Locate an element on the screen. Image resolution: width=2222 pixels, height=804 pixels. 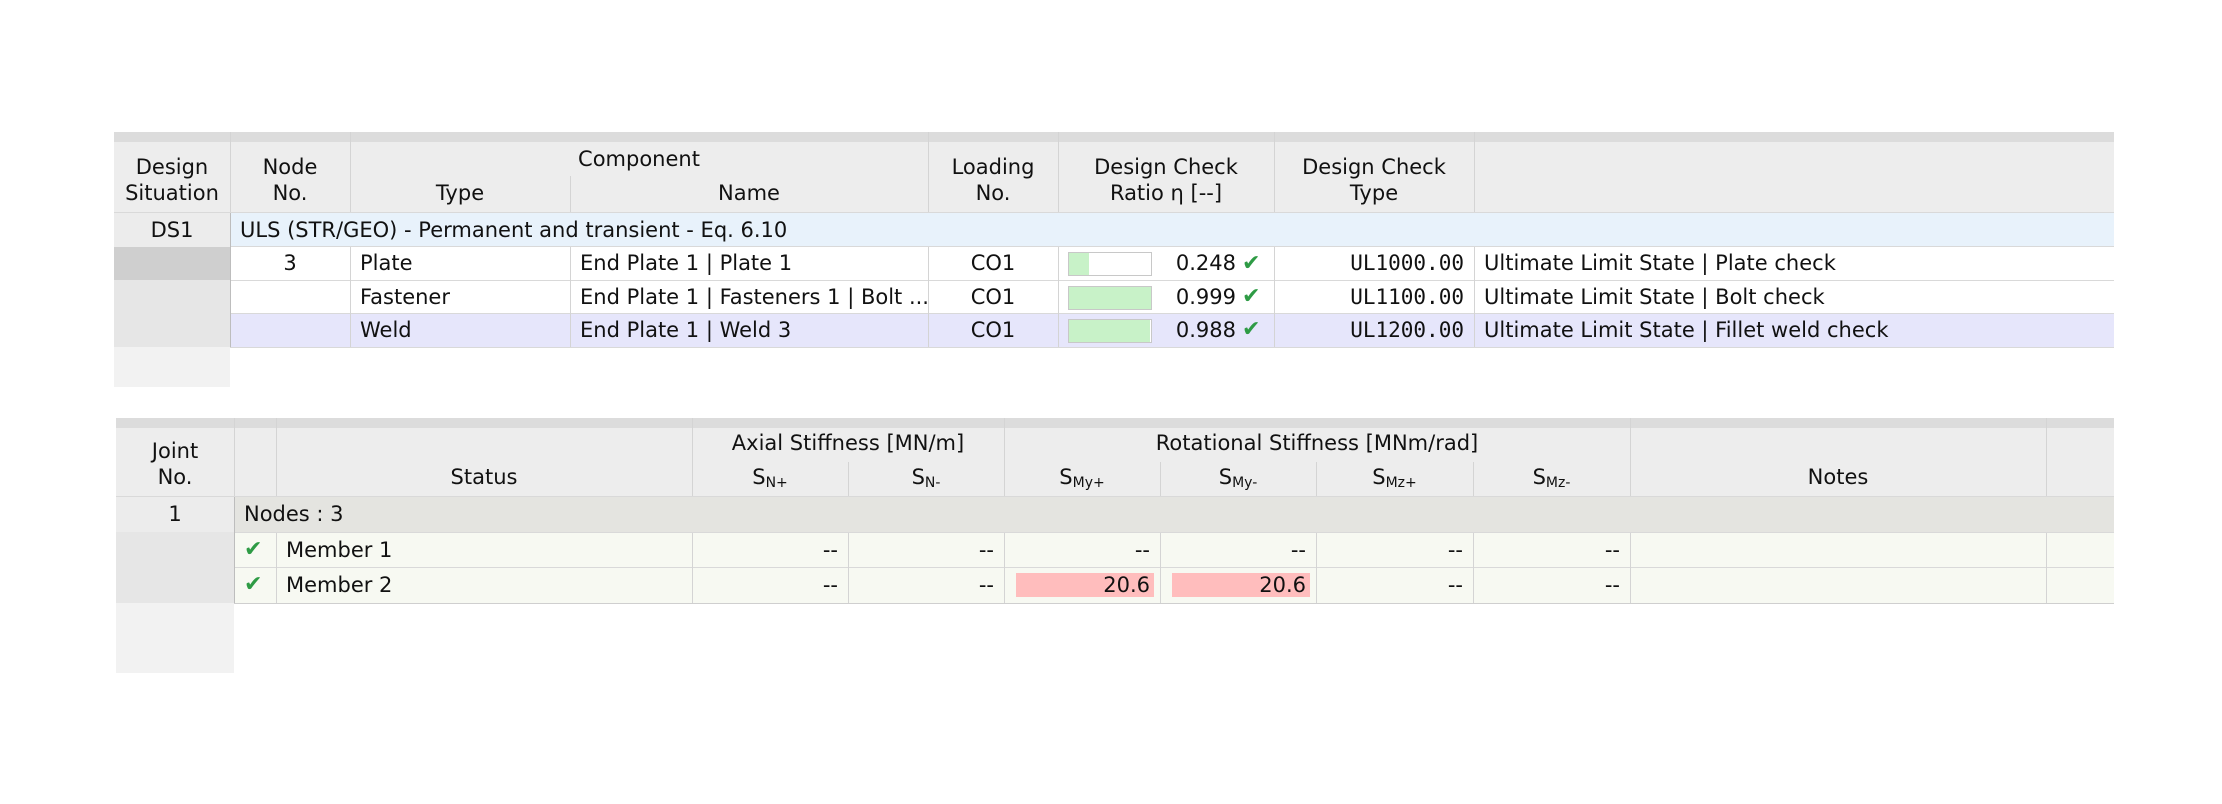
symbol-sub: N+ is located at coordinates (776, 483).